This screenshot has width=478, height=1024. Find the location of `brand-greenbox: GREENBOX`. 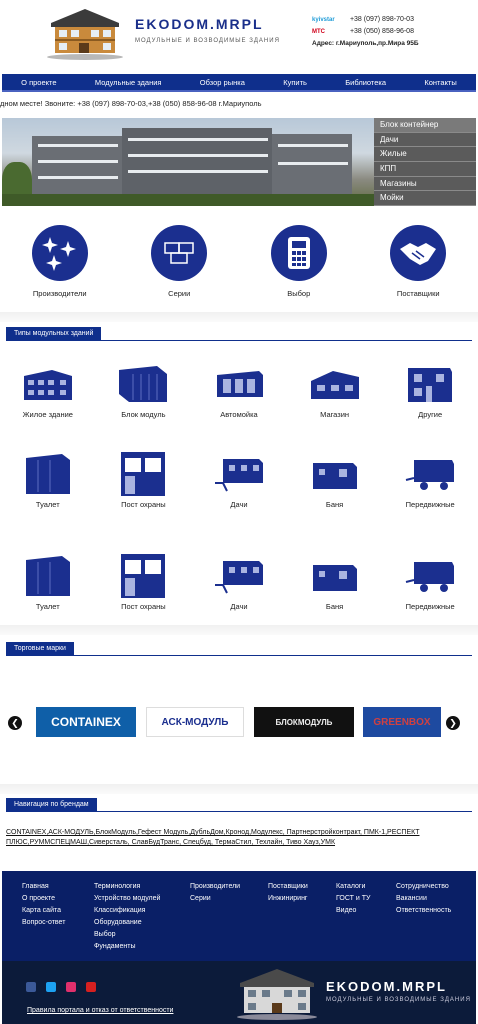

brand-greenbox: GREENBOX is located at coordinates (402, 722).